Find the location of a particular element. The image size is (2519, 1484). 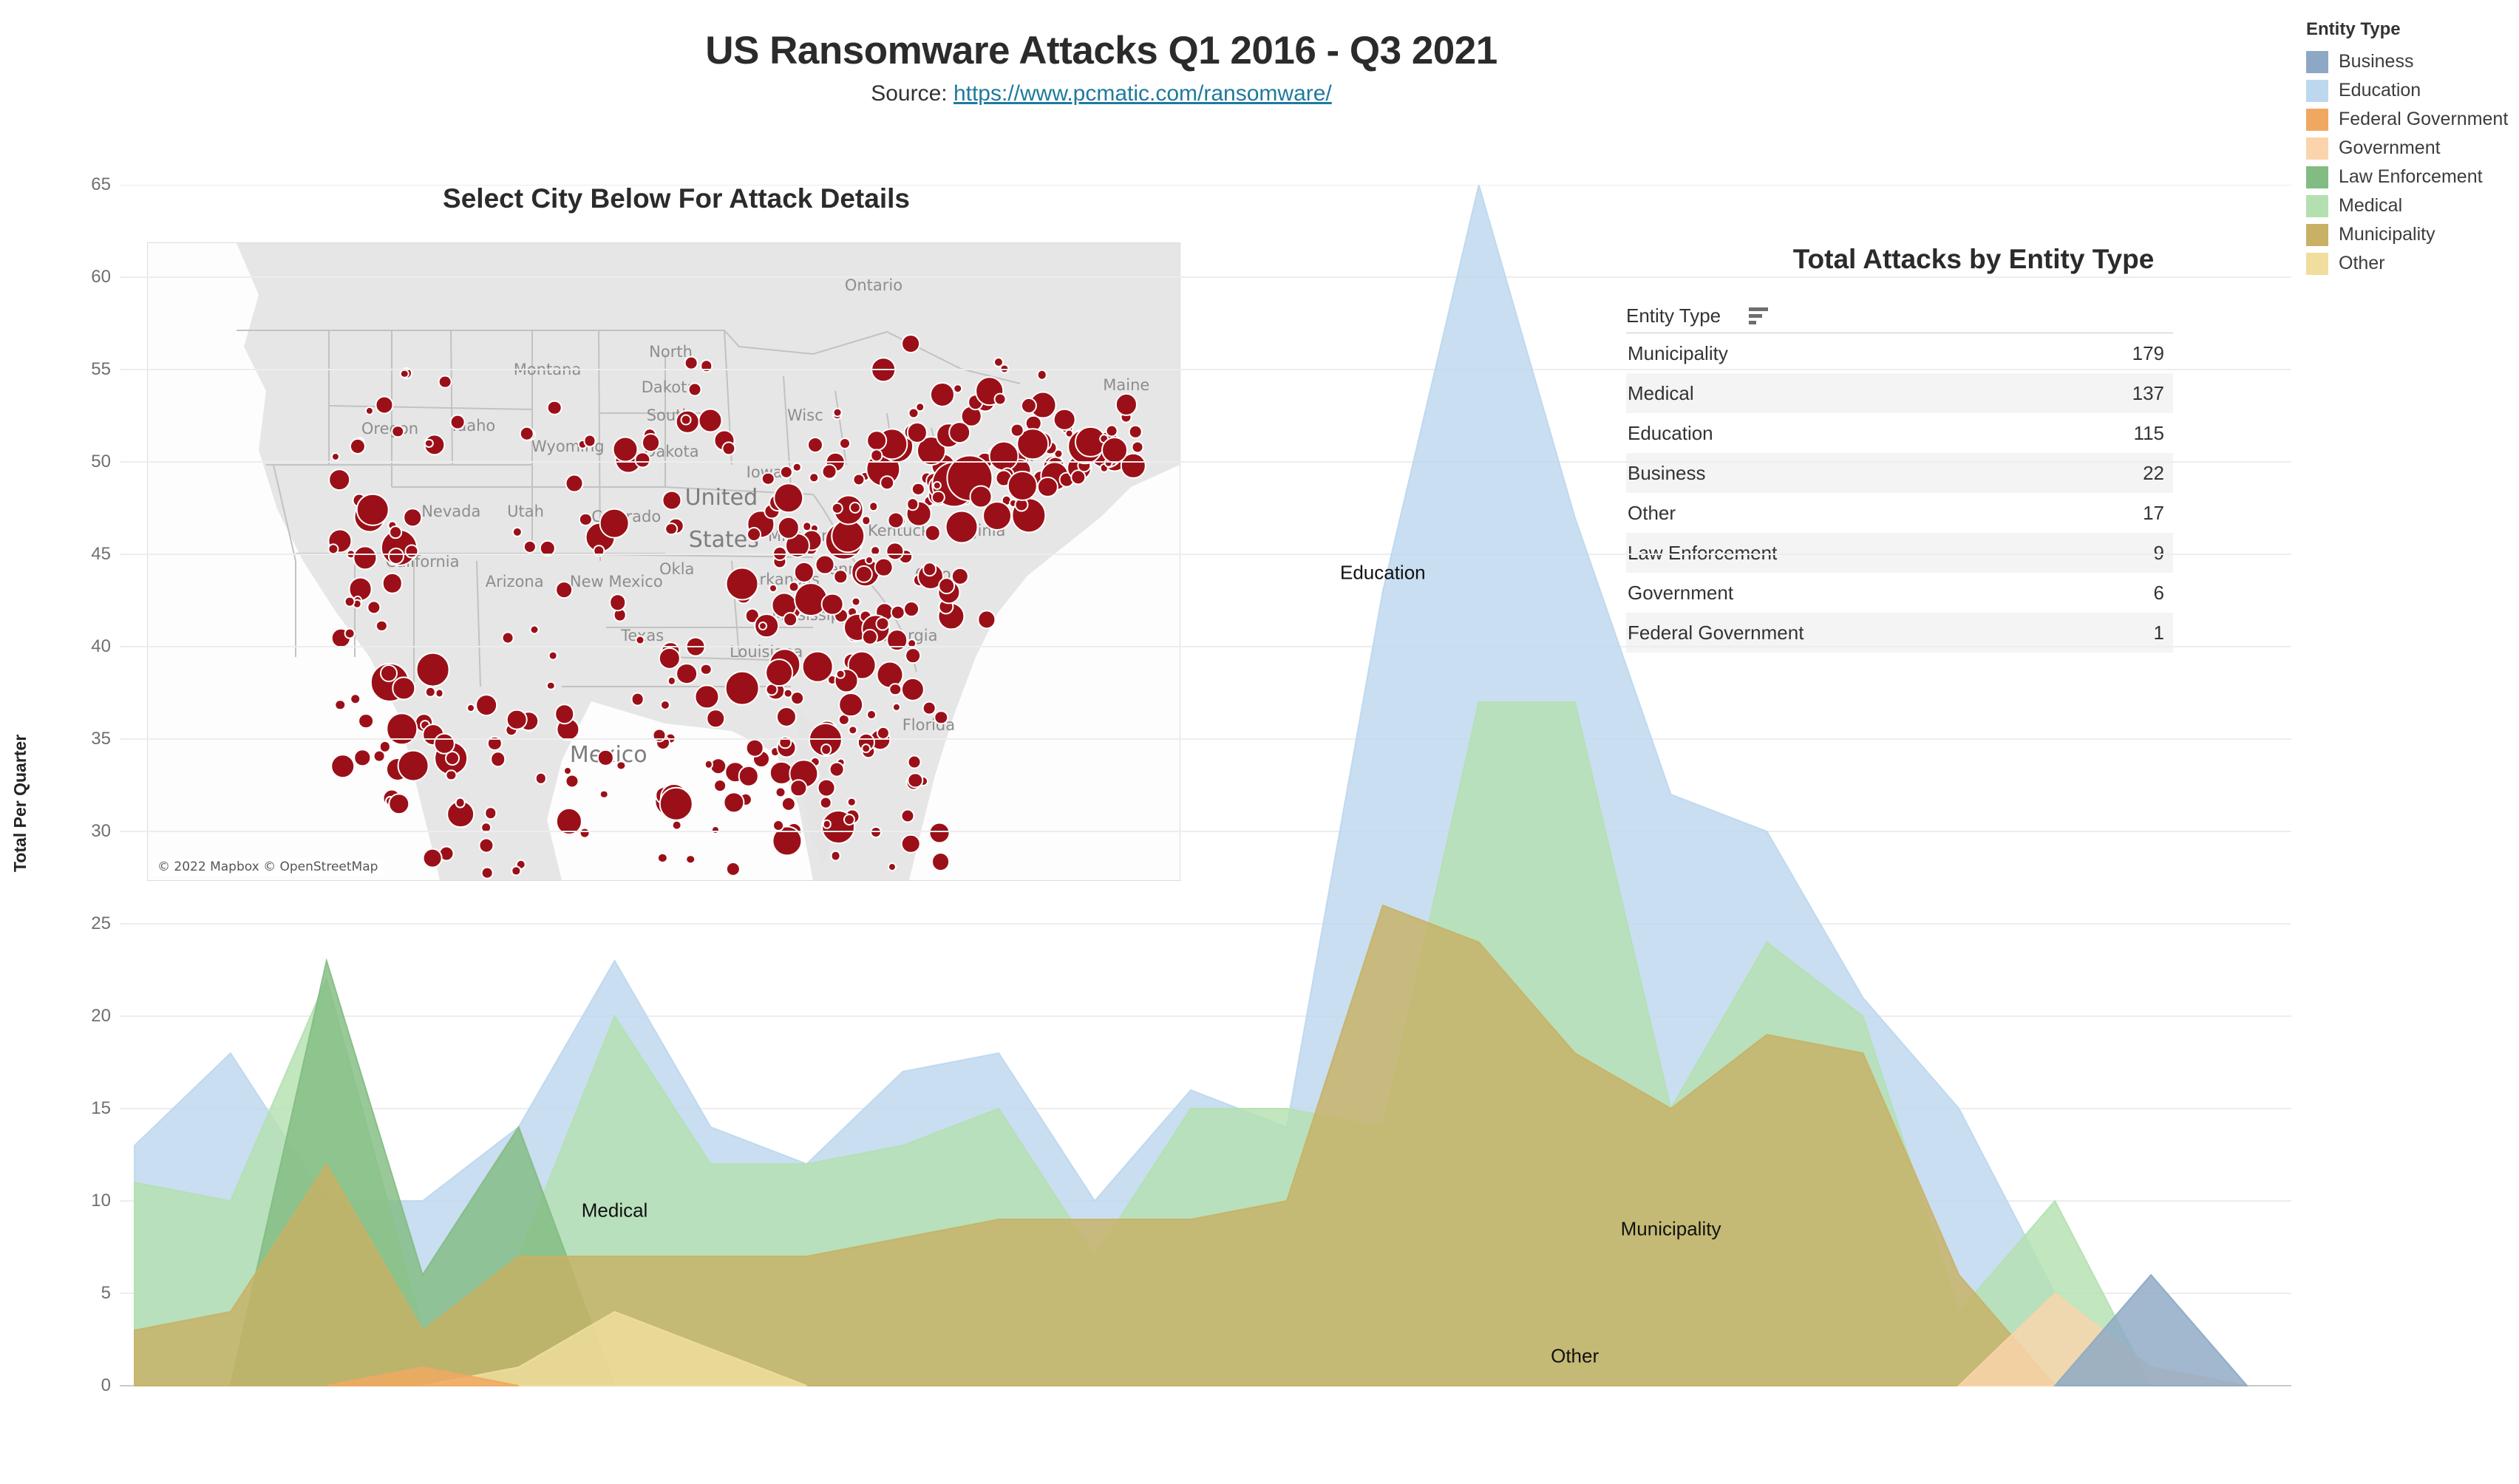

legend-item-law-enforcement: Law Enforcement is located at coordinates (2409, 177).